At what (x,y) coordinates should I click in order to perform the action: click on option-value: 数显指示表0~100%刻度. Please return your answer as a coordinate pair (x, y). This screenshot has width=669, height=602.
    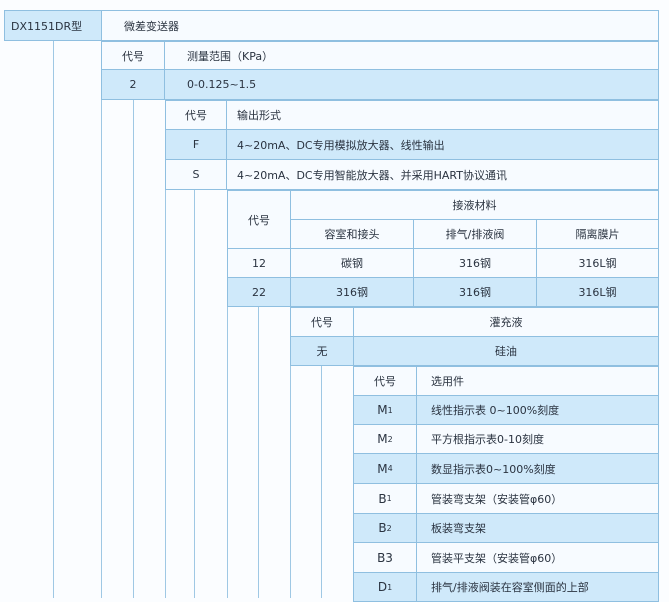
    Looking at the image, I should click on (537, 468).